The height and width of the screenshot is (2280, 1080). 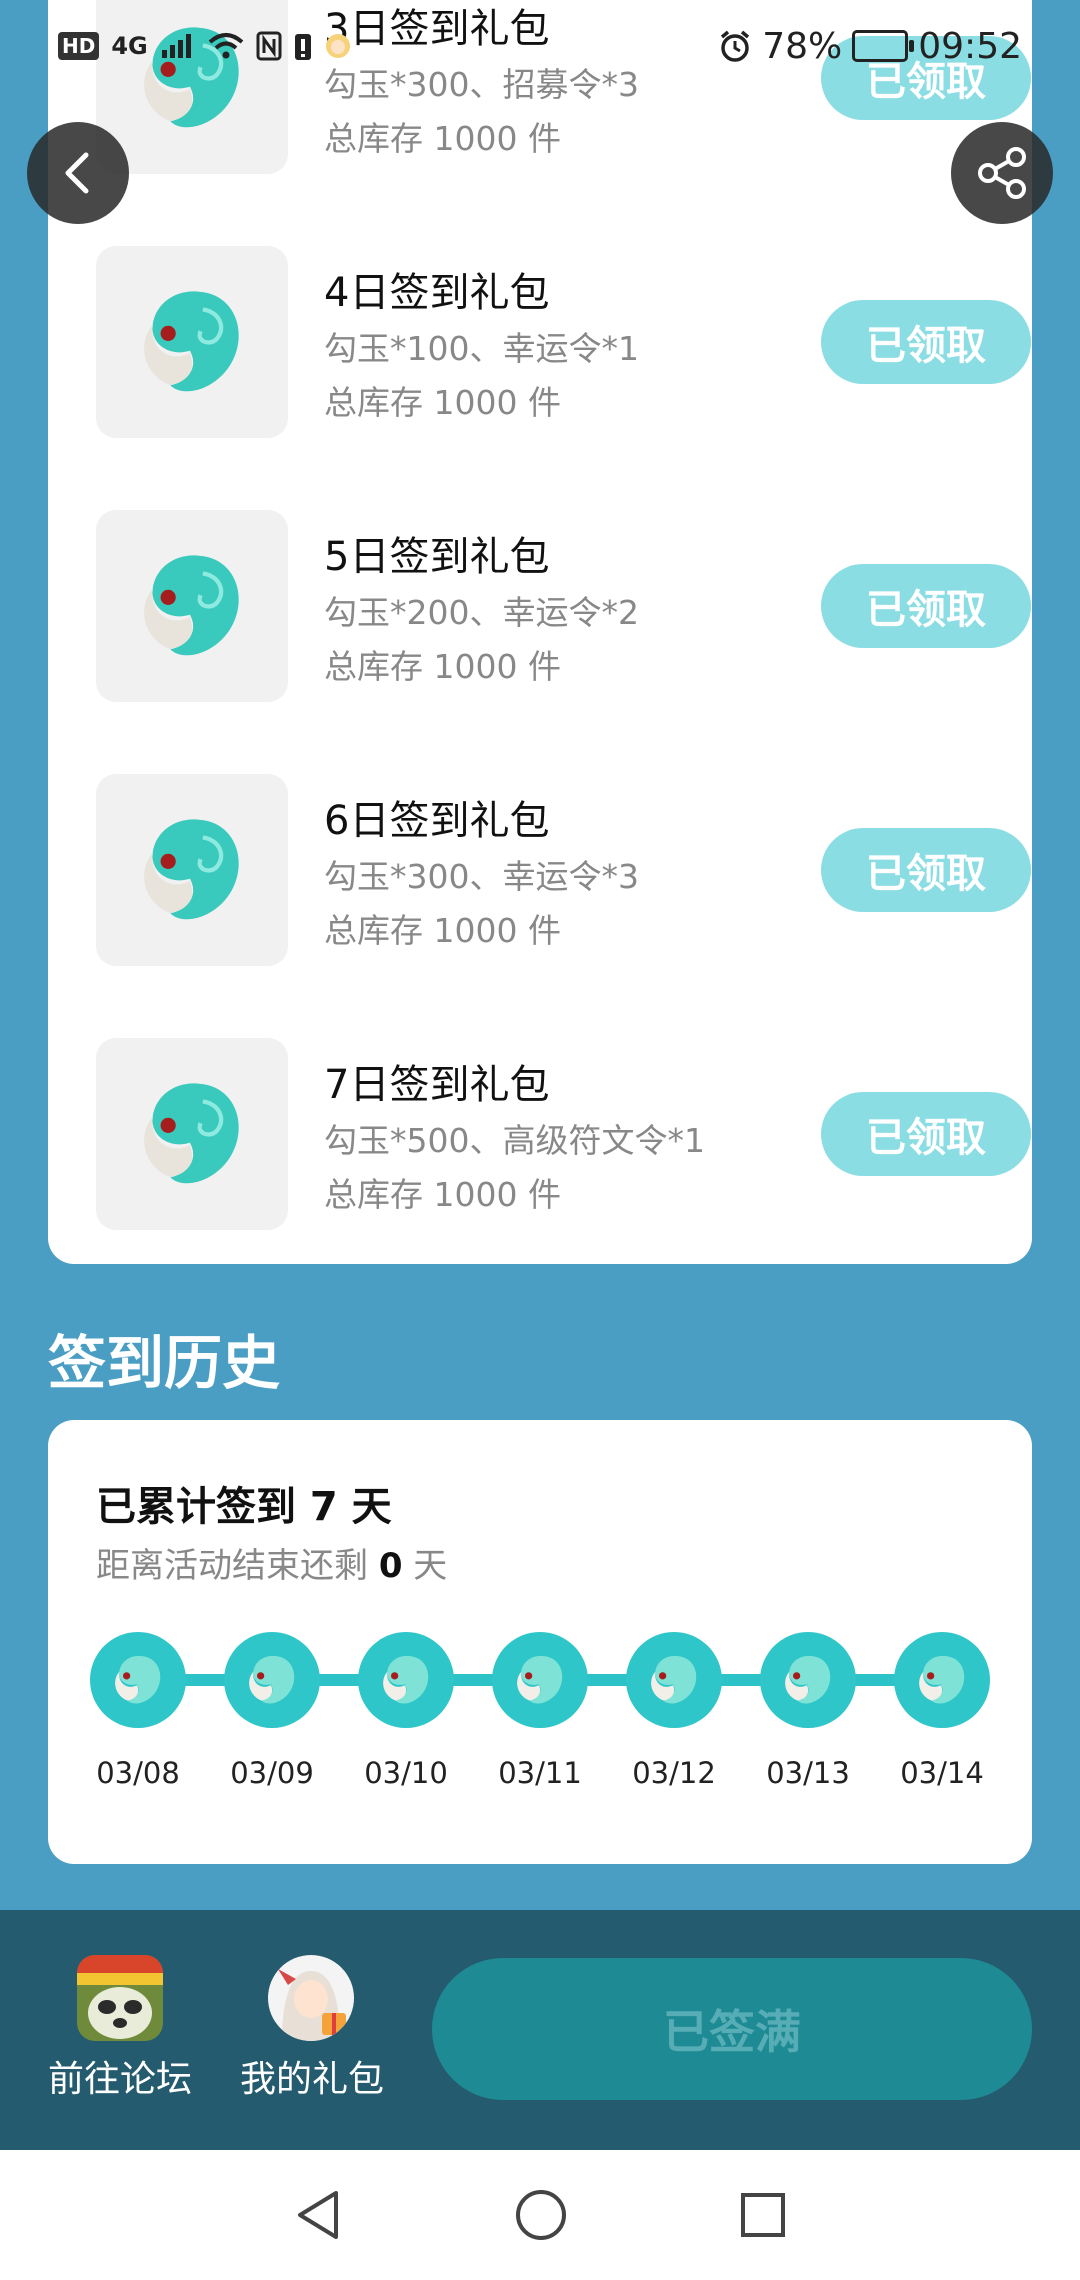 I want to click on remaining-days: 0, so click(x=390, y=1566).